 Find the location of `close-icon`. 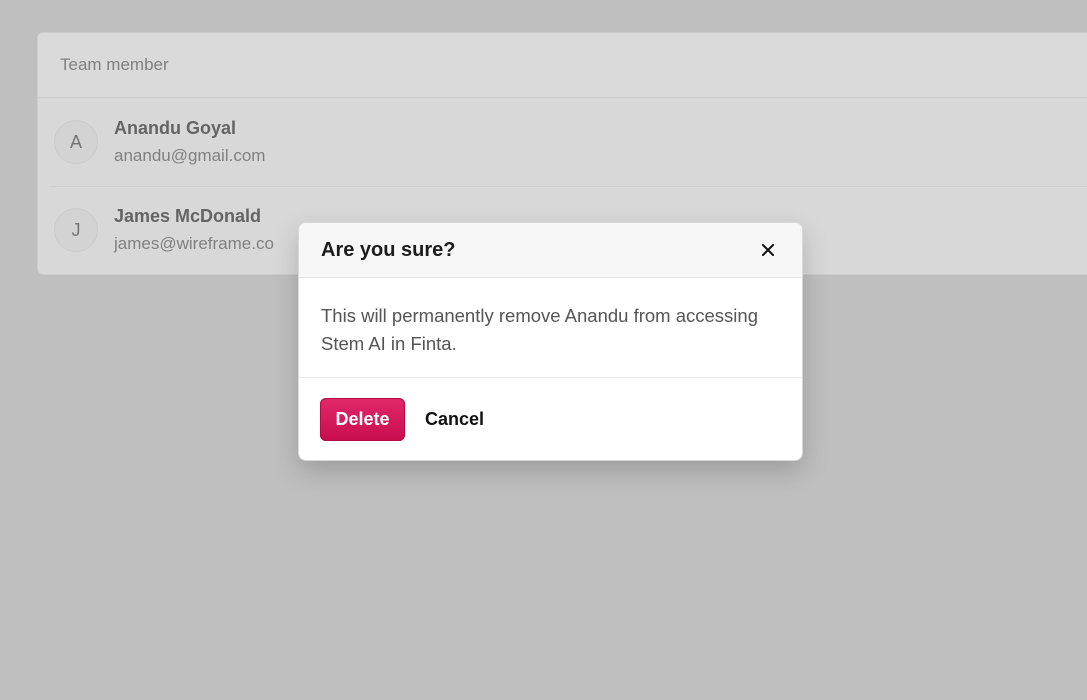

close-icon is located at coordinates (768, 250).